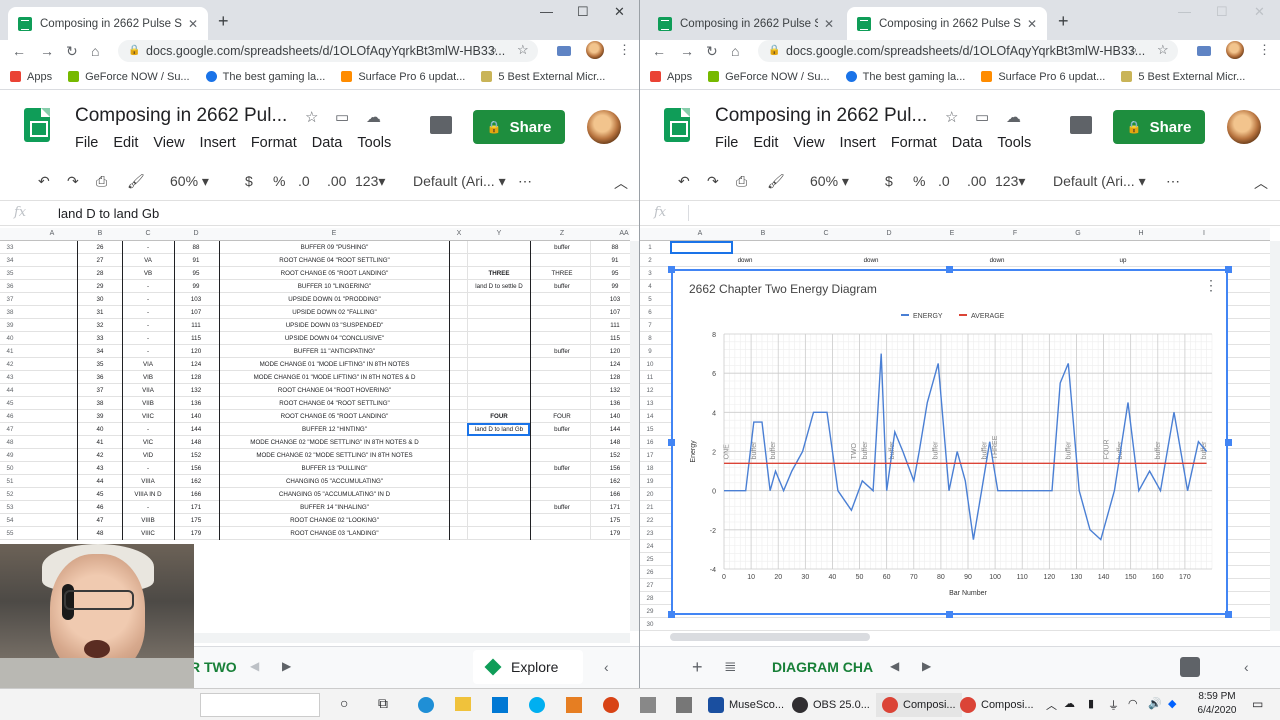  I want to click on cell-aa: 175, so click(615, 520).